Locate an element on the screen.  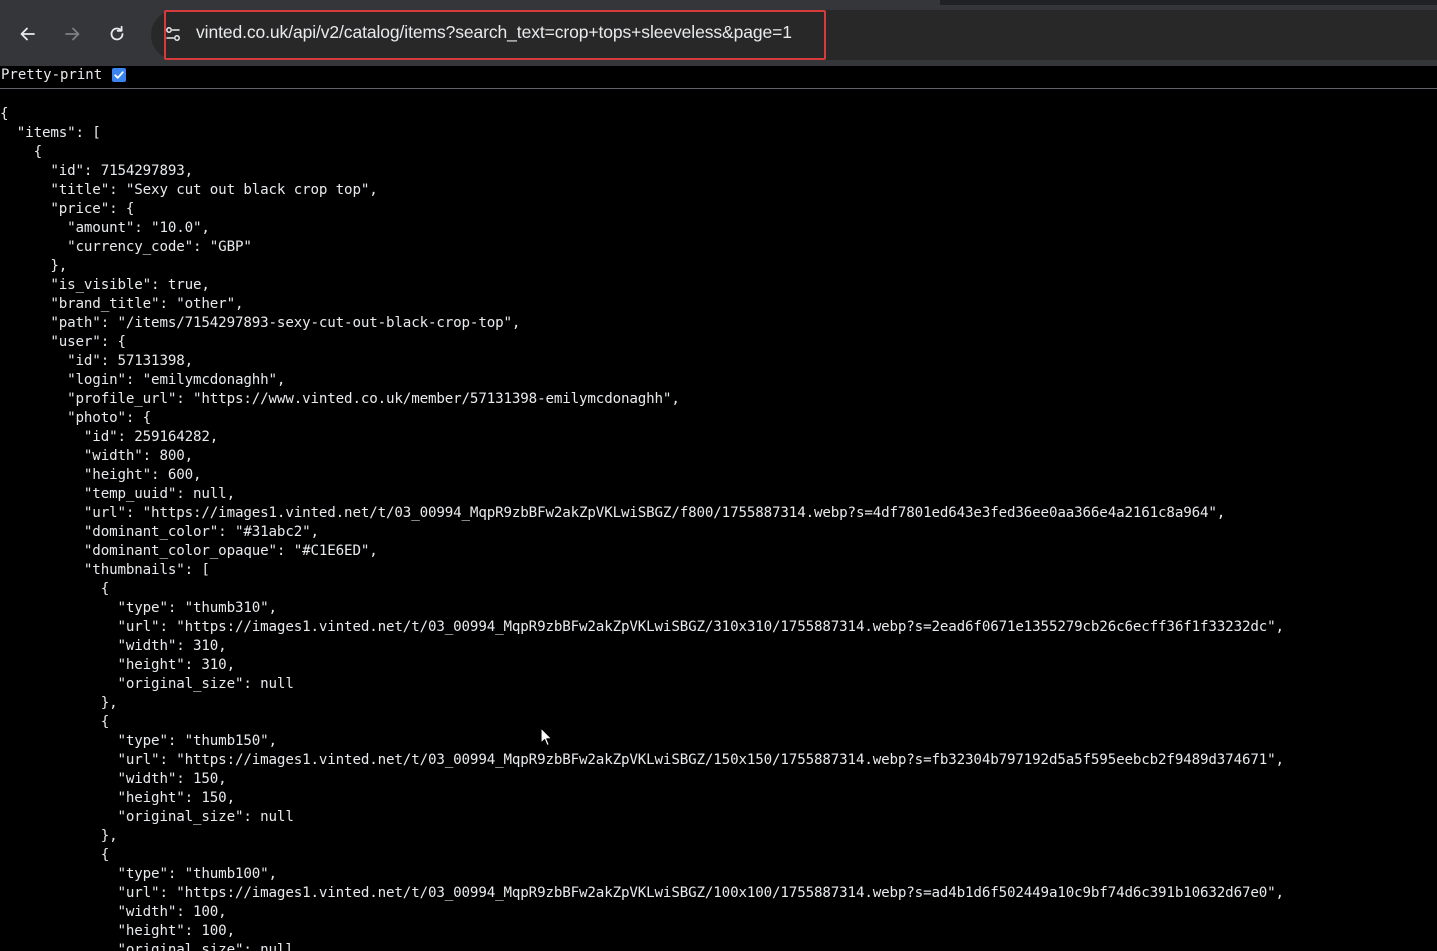
pretty-print-bar: Pretty-print is located at coordinates (718, 77).